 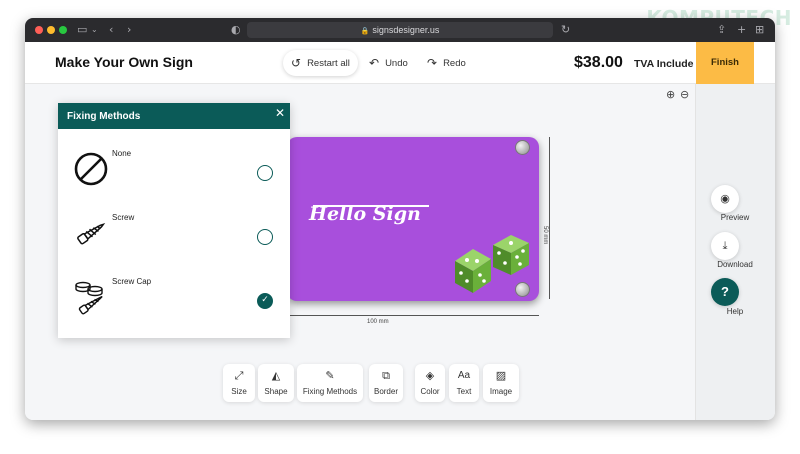 I want to click on fixing-option-none: None, so click(x=174, y=167).